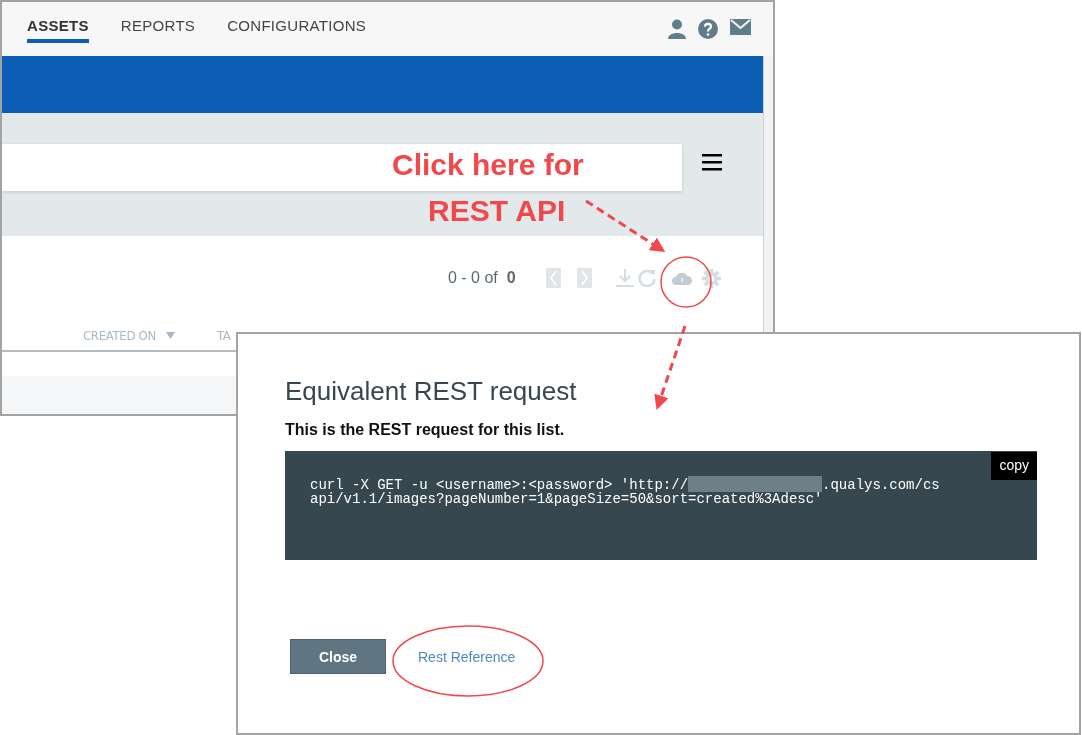 The image size is (1082, 735). What do you see at coordinates (677, 29) in the screenshot?
I see `user-icon` at bounding box center [677, 29].